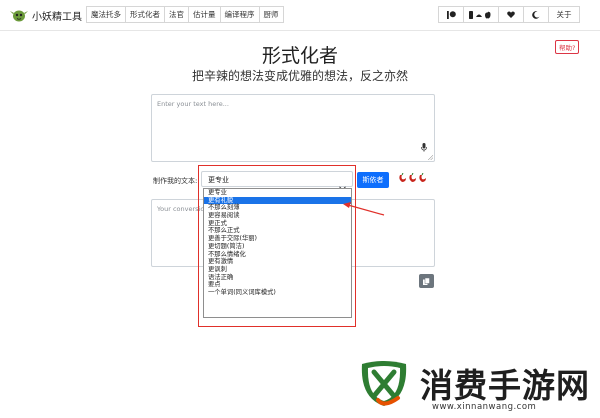 The image size is (600, 418). I want to click on moon-icon, so click(536, 14).